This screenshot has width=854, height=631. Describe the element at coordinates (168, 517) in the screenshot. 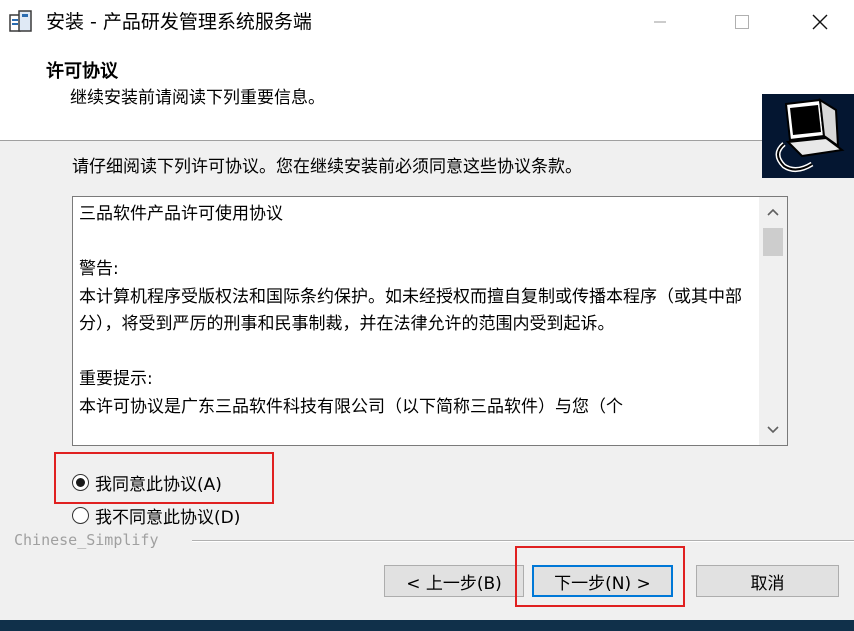

I see `decline-agreement-label: 我不同意此协议(D)` at that location.